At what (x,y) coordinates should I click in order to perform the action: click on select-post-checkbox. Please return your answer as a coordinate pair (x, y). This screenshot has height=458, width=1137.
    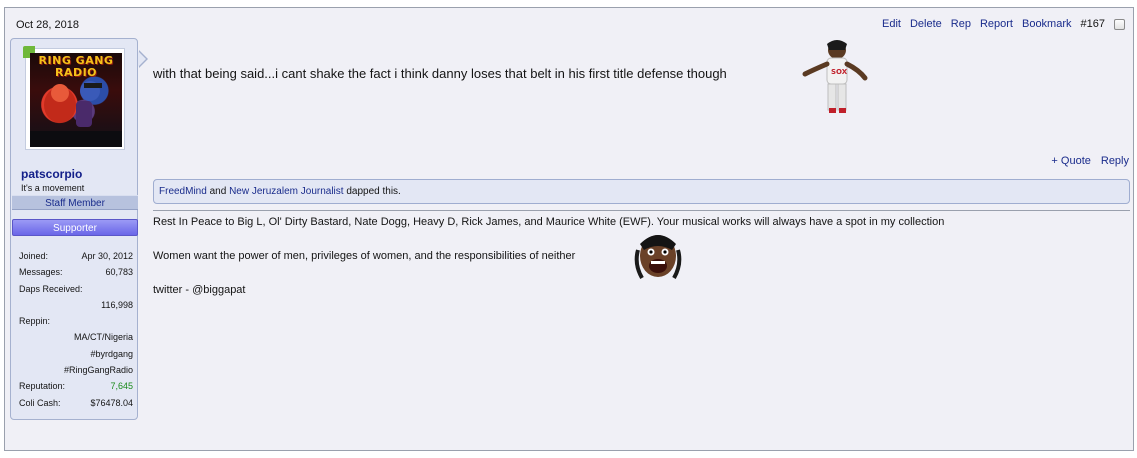
    Looking at the image, I should click on (1119, 24).